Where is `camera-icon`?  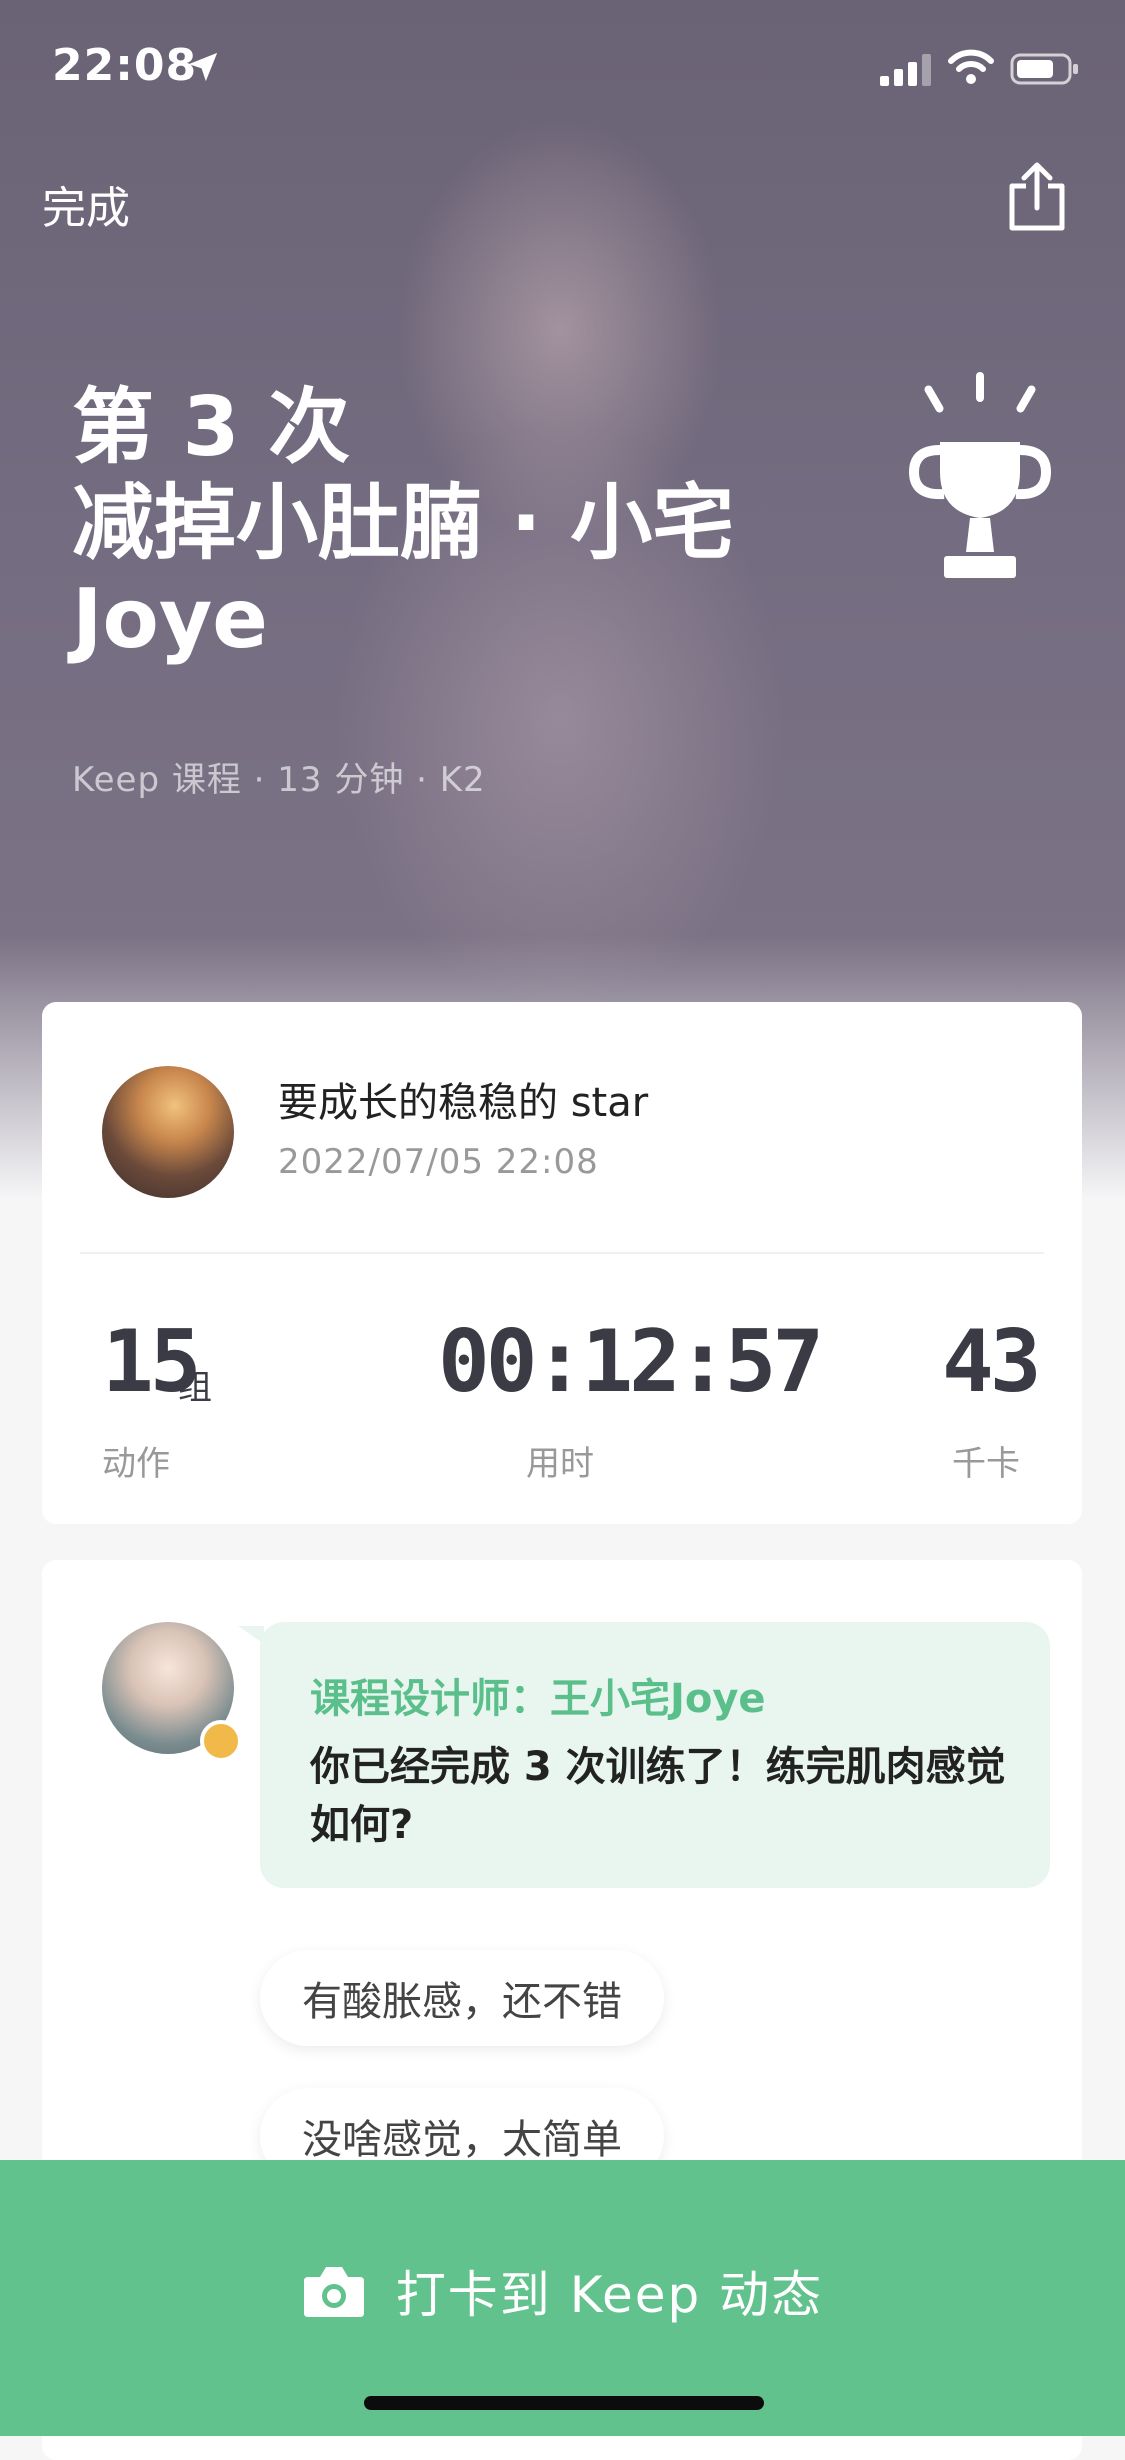
camera-icon is located at coordinates (333, 2292).